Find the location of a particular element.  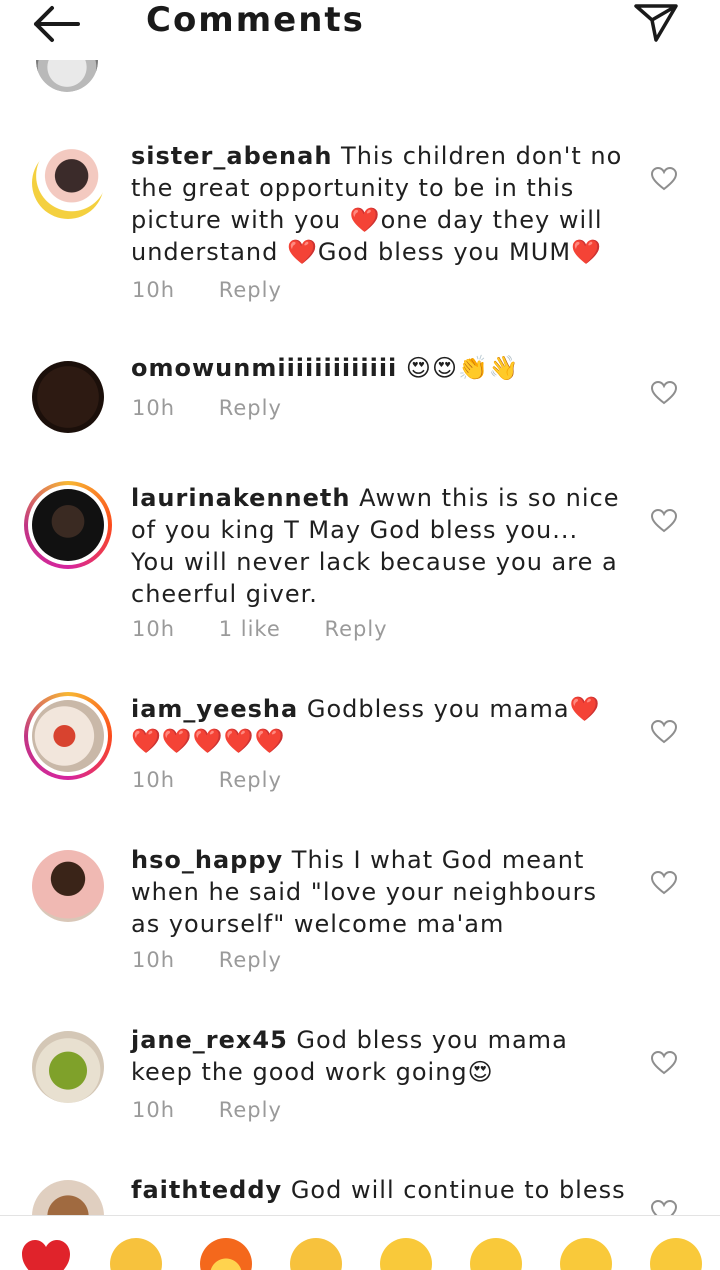

comment-body: 😍😍👏👋 is located at coordinates (462, 368).